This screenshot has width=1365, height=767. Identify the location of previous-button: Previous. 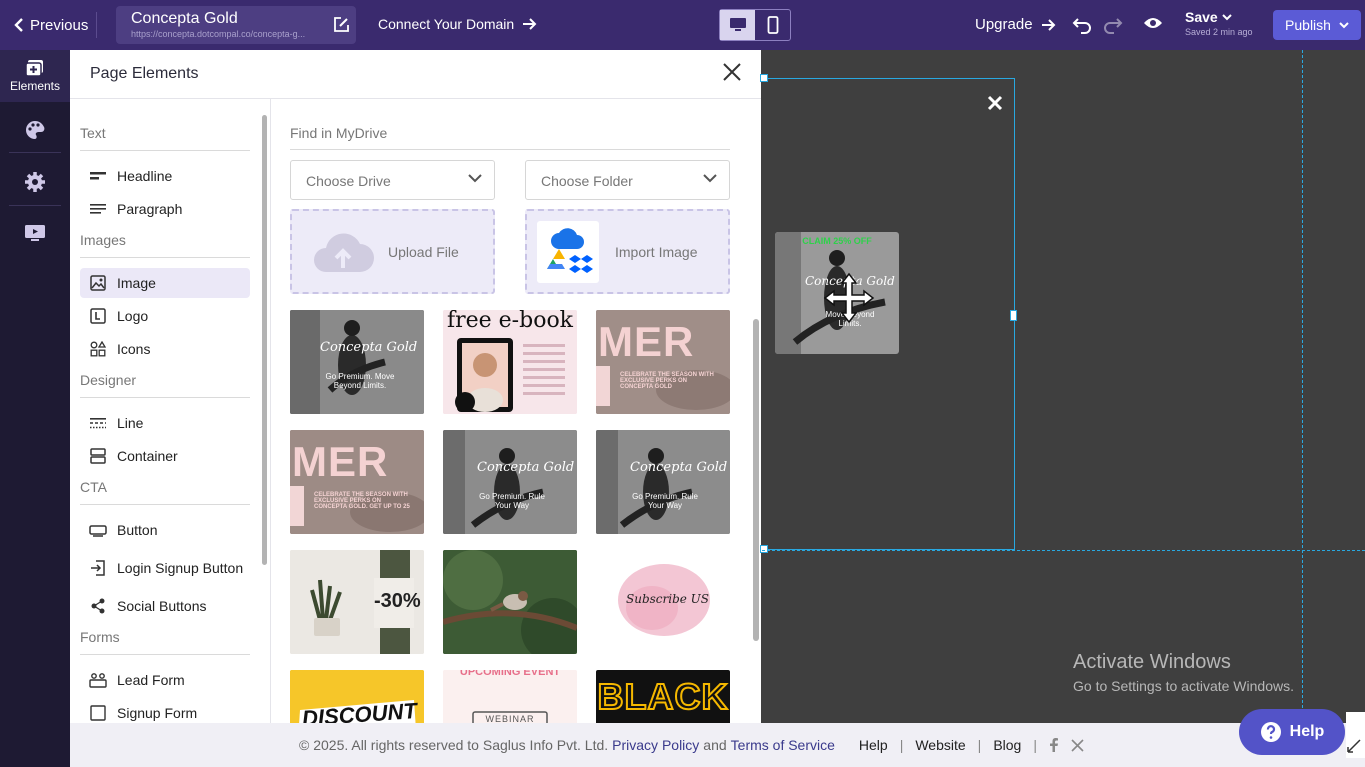
(48, 25).